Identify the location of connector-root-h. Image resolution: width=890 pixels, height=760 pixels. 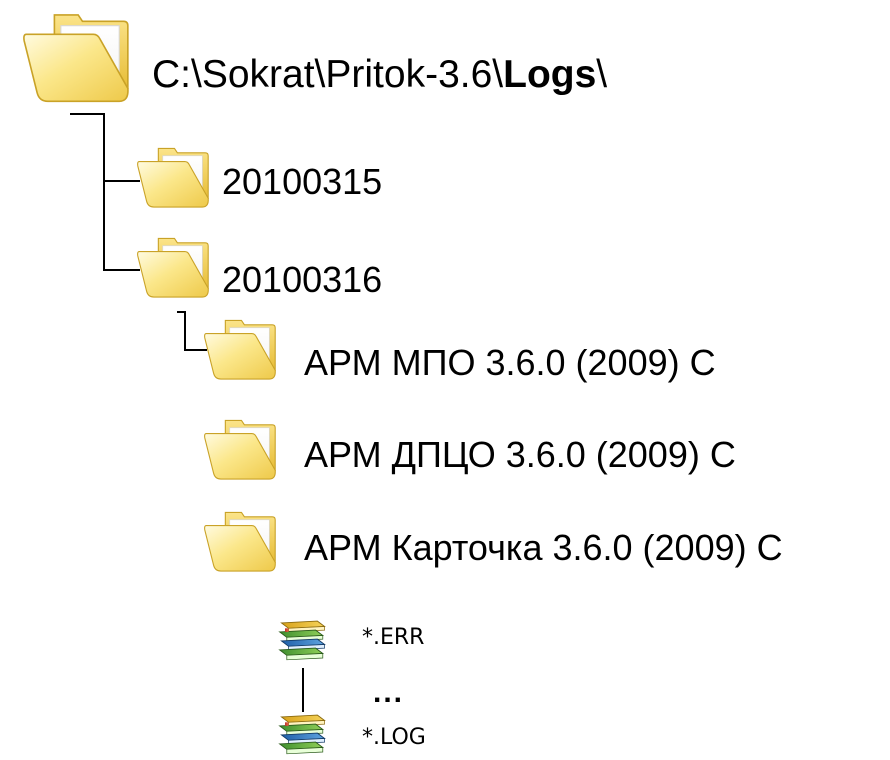
(105, 147).